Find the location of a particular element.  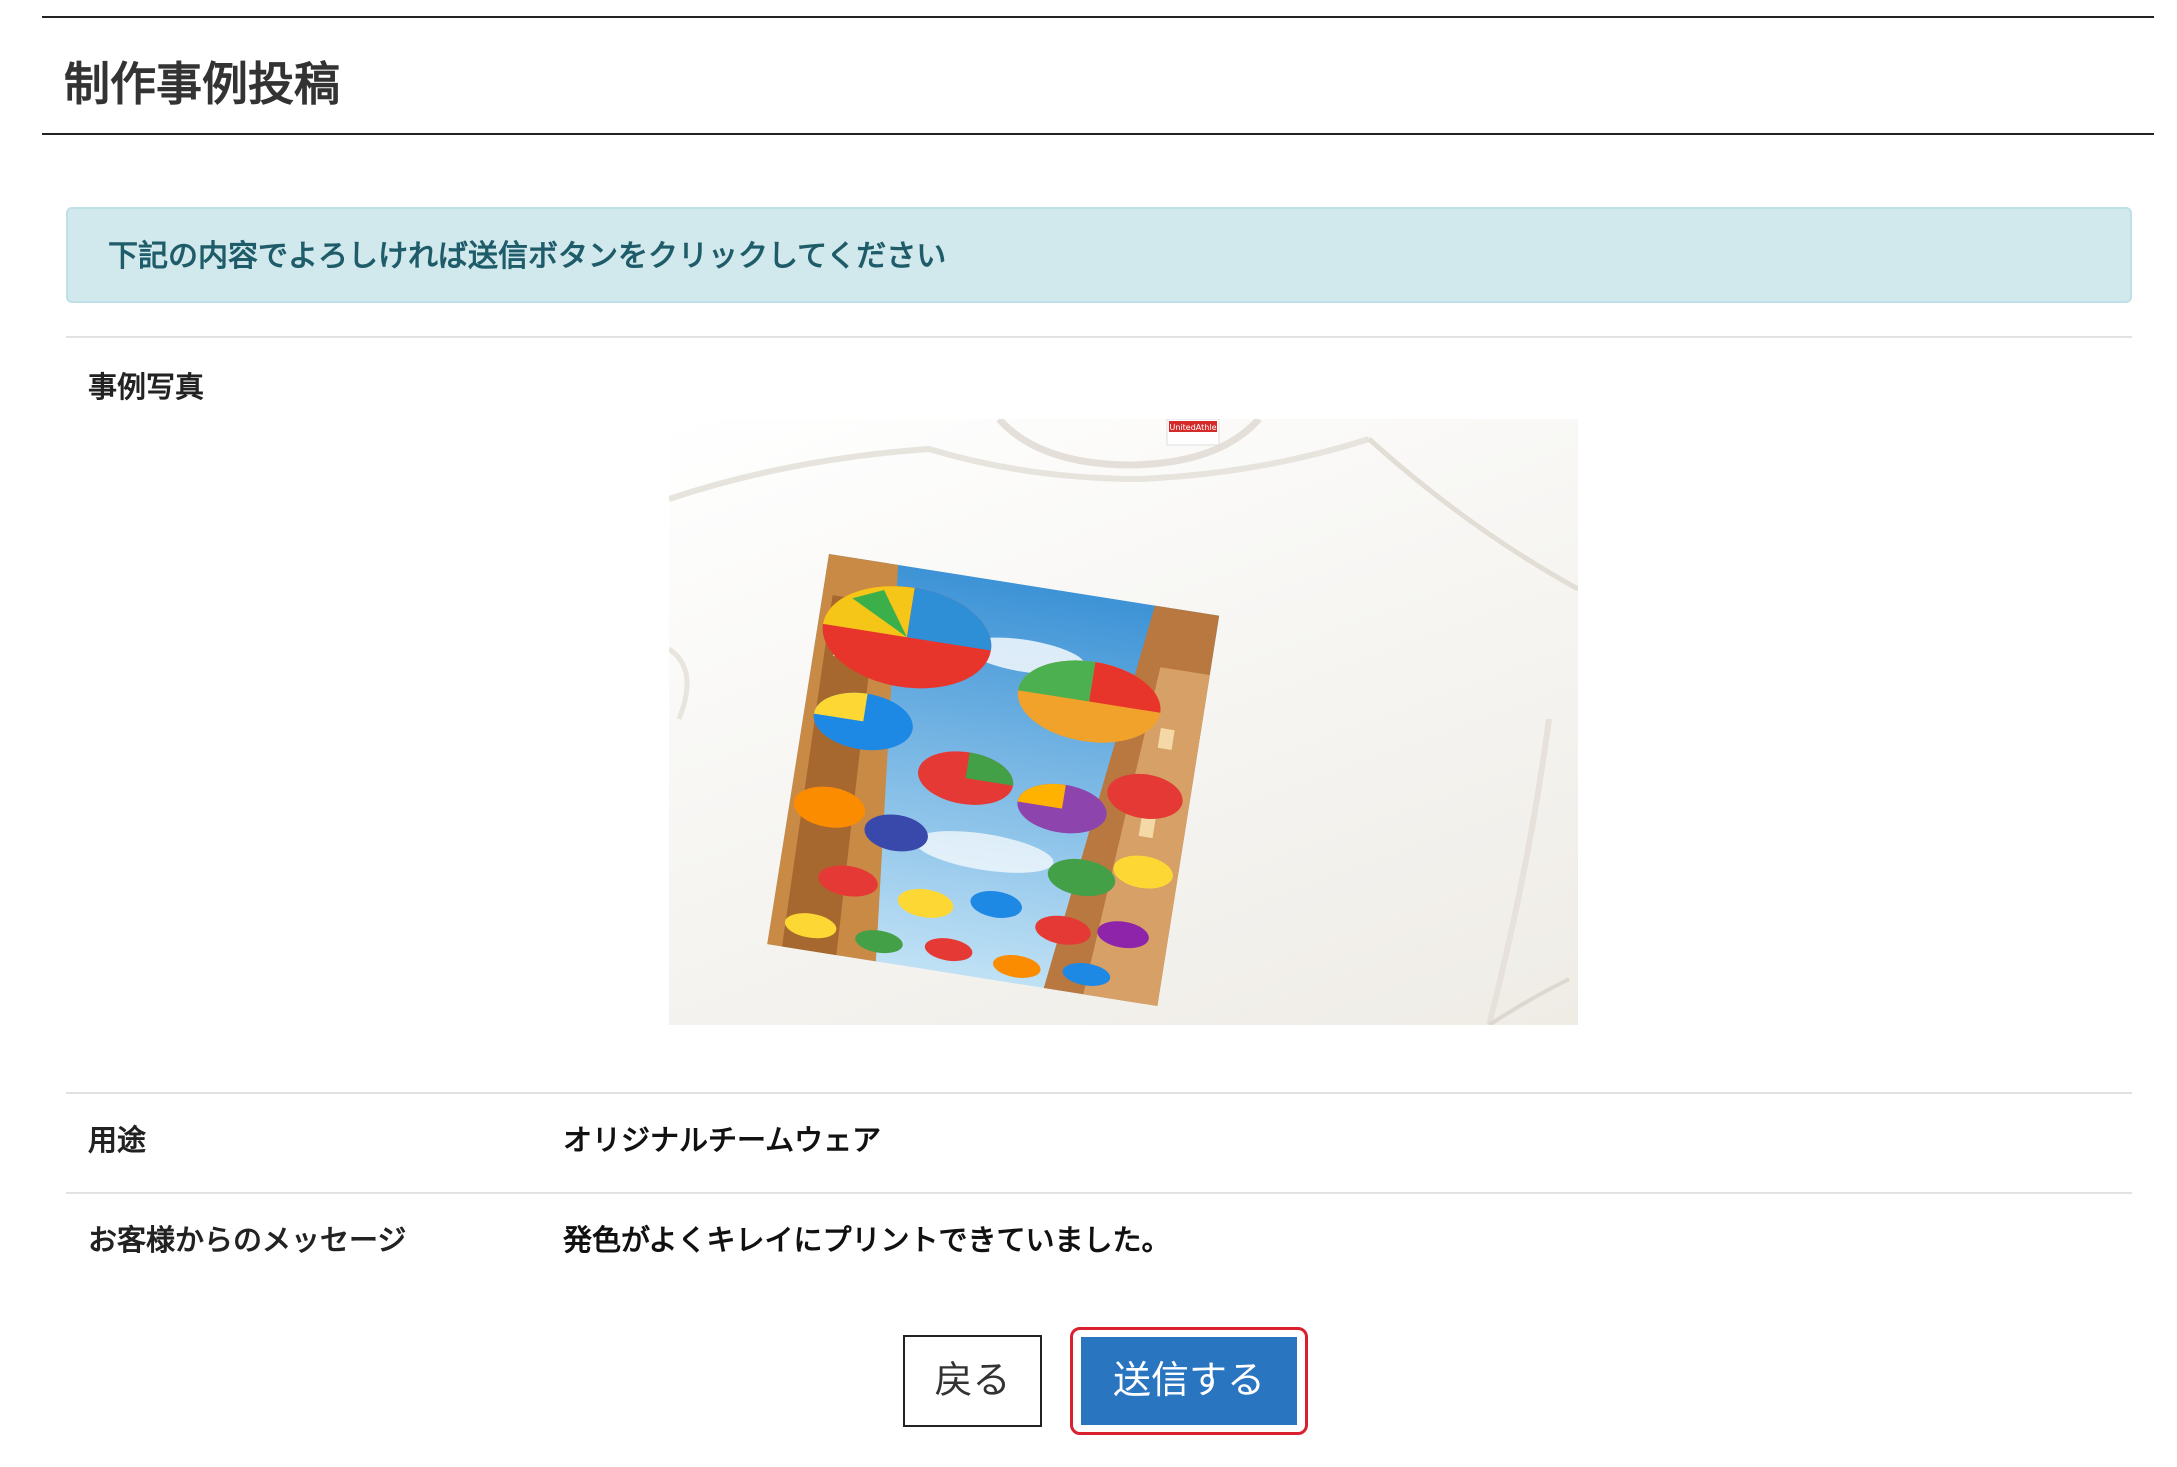

submit-button: 送信する is located at coordinates (1189, 1381).